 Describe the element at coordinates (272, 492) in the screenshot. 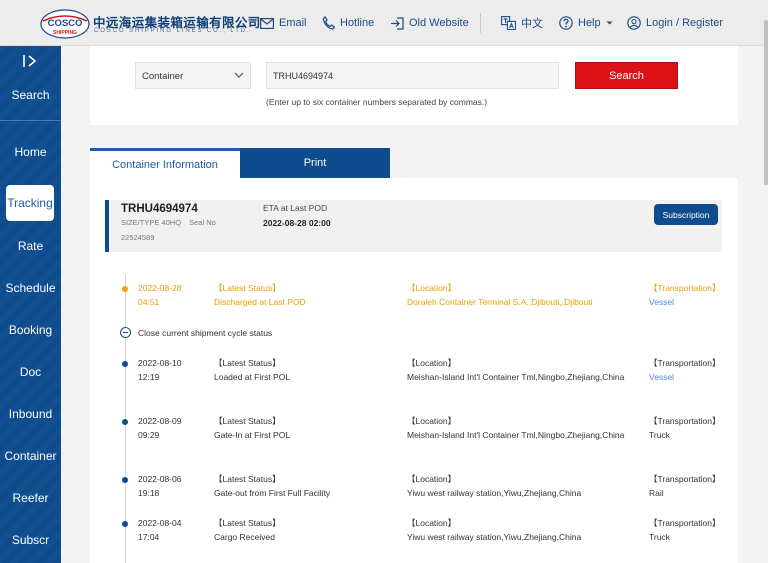

I see `event-status: Gate-out from First Full Facility` at that location.